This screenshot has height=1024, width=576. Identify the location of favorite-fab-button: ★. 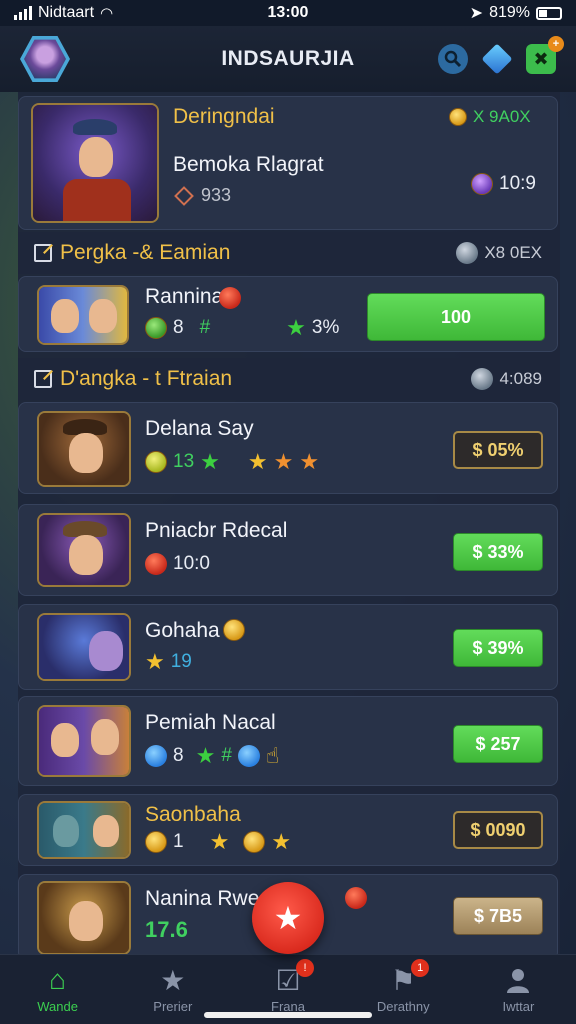
(288, 918).